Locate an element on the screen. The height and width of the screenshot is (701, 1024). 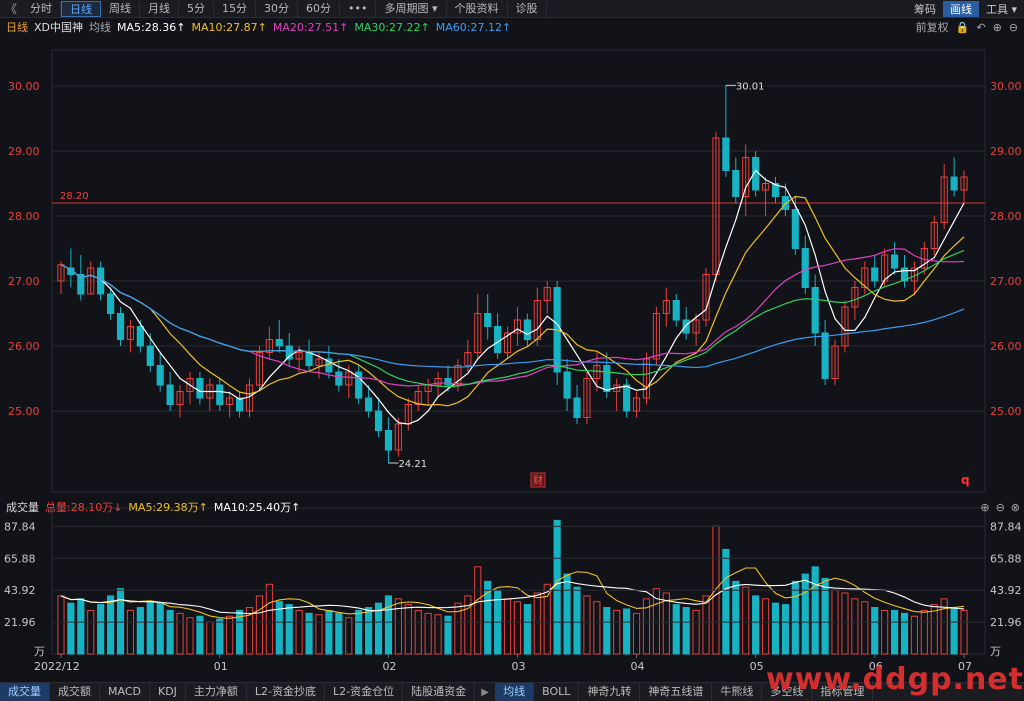
indicator-tab-2: MACD is located at coordinates (125, 692).